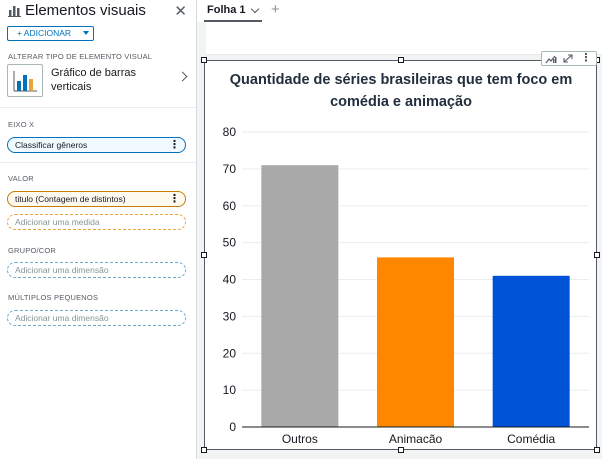  I want to click on sheet-tab-bar: Folha 1 +, so click(399, 11).